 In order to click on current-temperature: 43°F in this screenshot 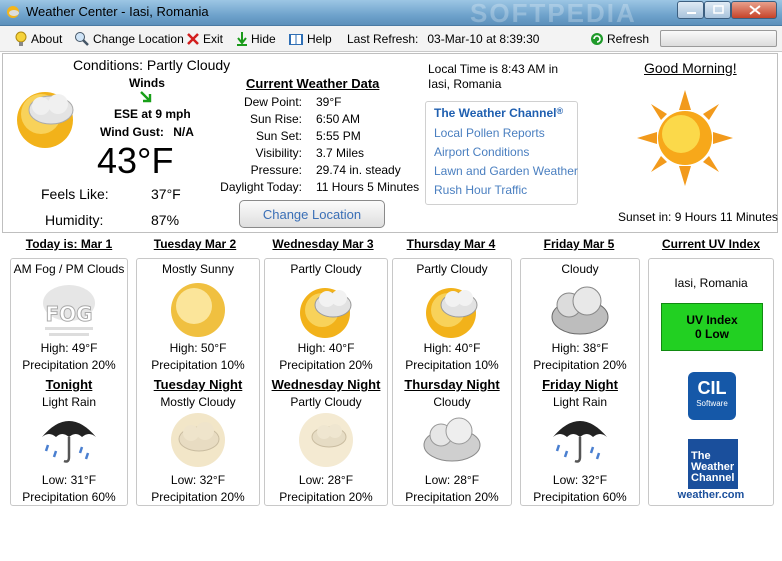, I will do `click(135, 160)`.